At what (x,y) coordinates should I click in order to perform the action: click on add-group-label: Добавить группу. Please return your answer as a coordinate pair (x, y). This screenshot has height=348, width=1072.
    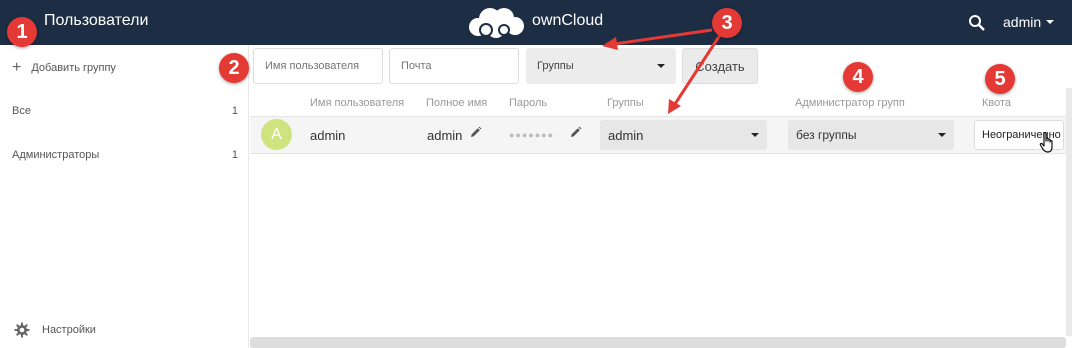
    Looking at the image, I should click on (73, 68).